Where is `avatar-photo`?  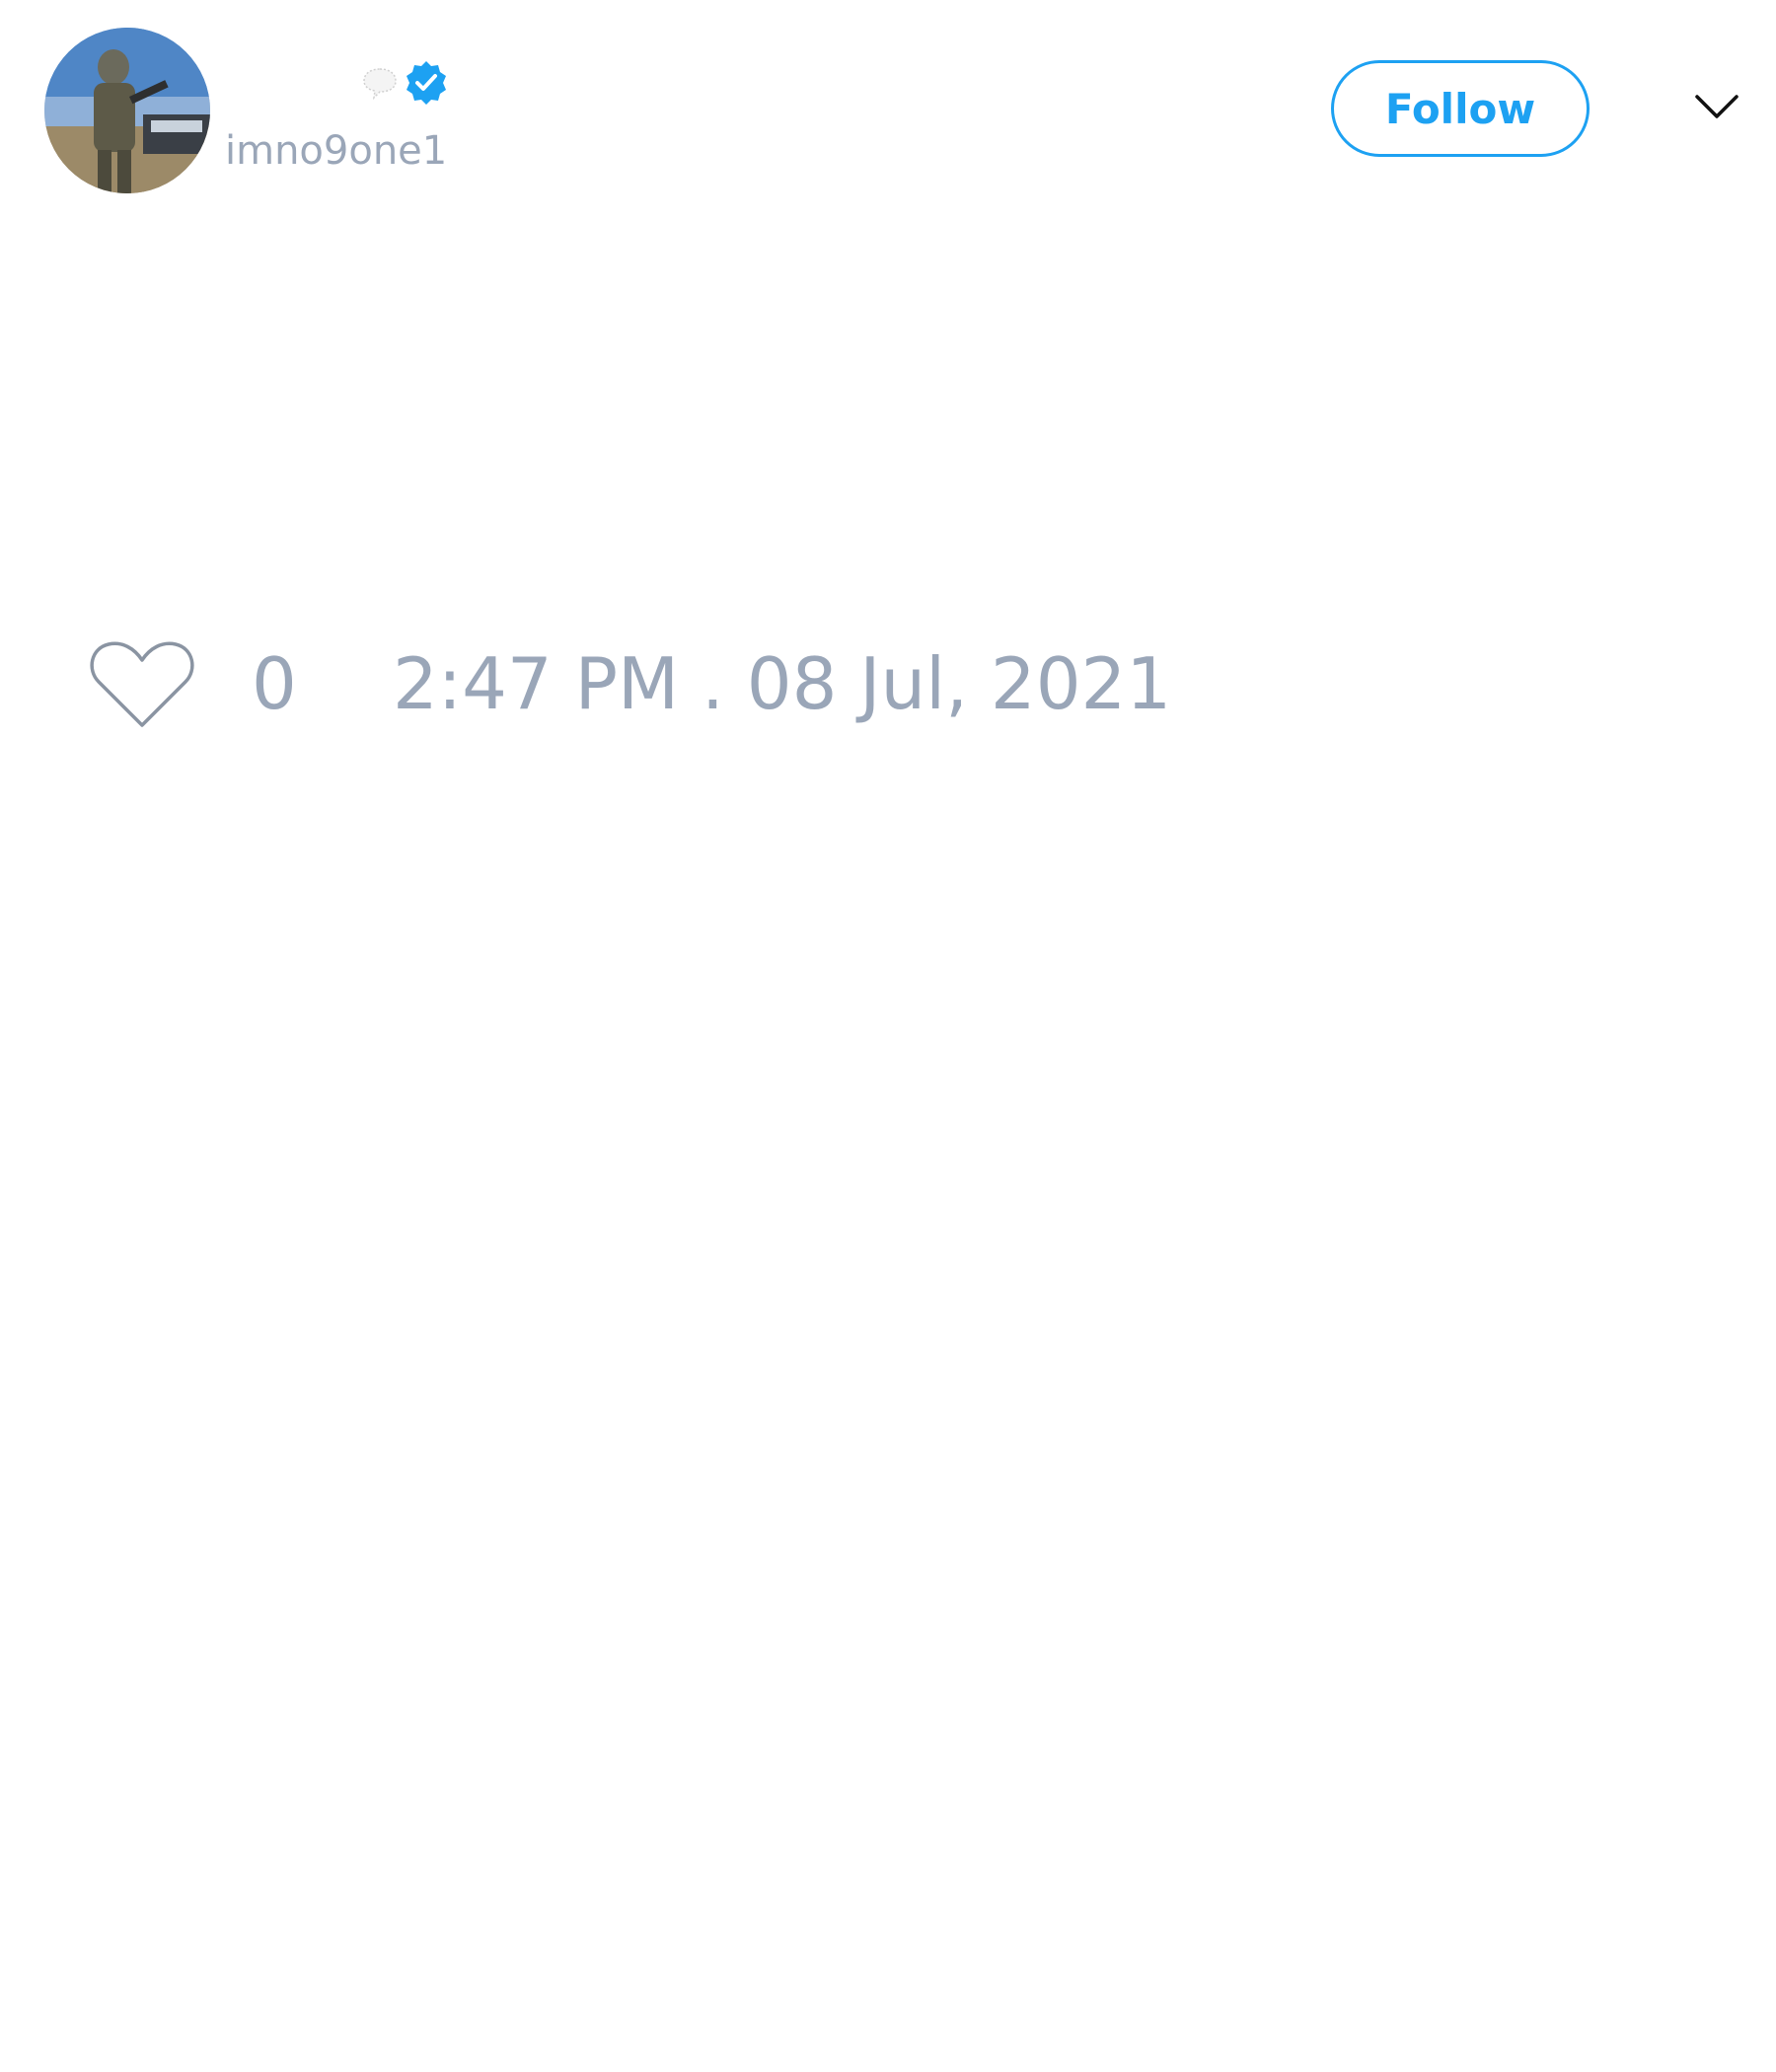 avatar-photo is located at coordinates (127, 111).